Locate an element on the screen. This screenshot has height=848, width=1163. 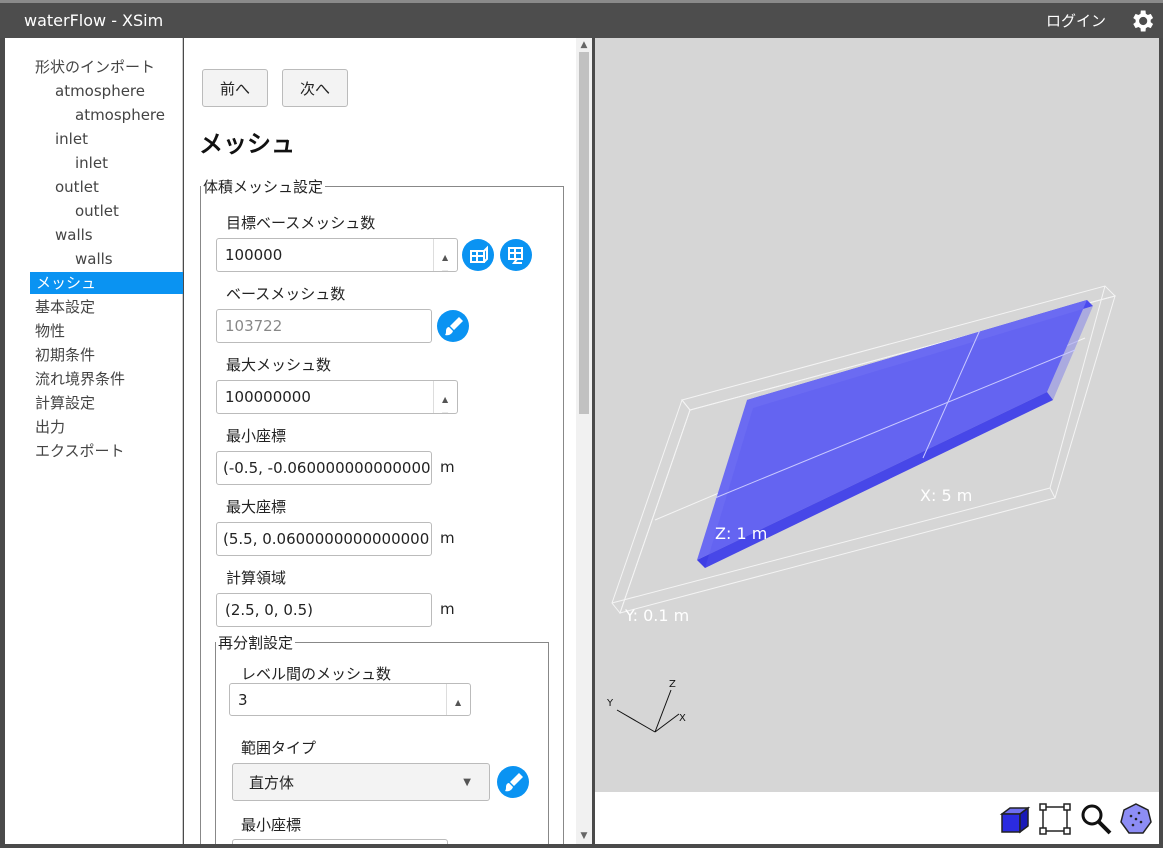
fit-view-icon is located at coordinates (1055, 819).